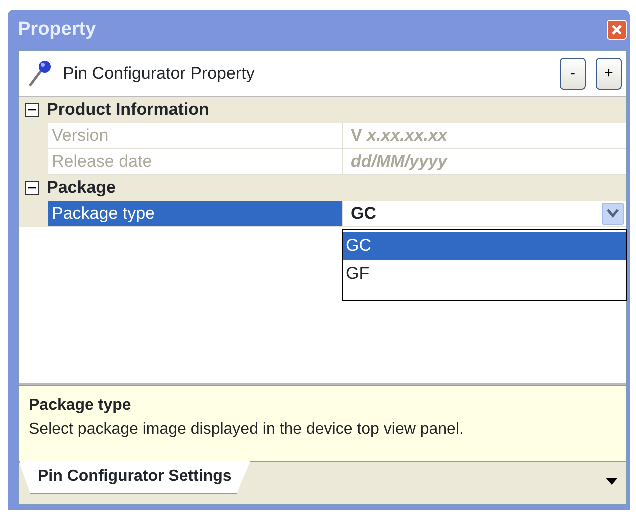 Image resolution: width=636 pixels, height=515 pixels. What do you see at coordinates (617, 30) in the screenshot?
I see `close-icon` at bounding box center [617, 30].